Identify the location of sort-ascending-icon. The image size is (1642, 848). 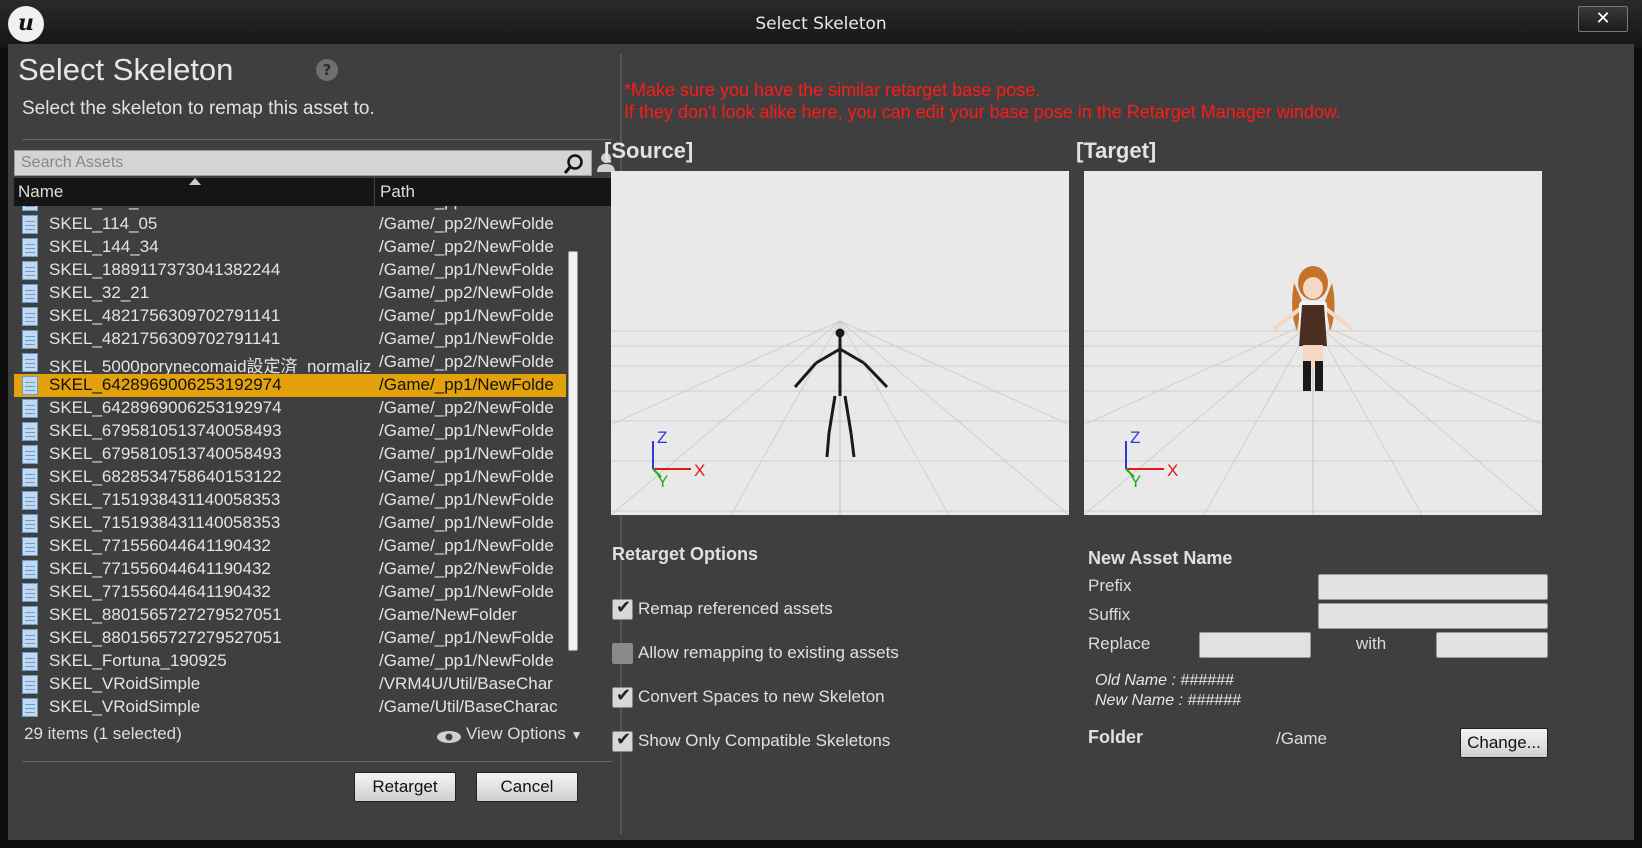
(195, 181).